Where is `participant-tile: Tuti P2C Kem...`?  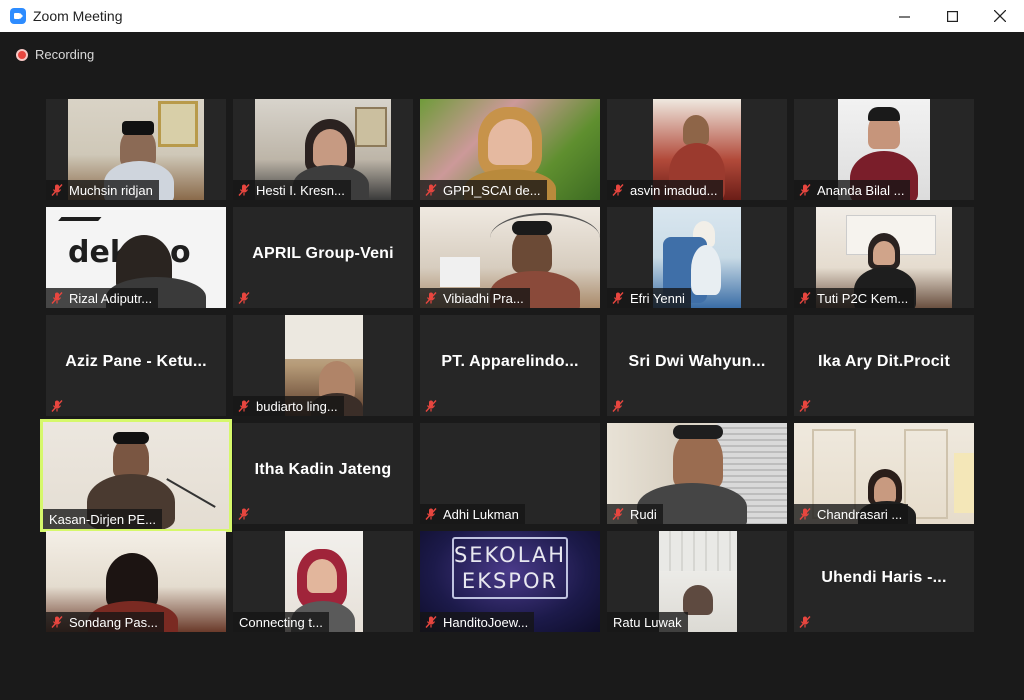 participant-tile: Tuti P2C Kem... is located at coordinates (884, 257).